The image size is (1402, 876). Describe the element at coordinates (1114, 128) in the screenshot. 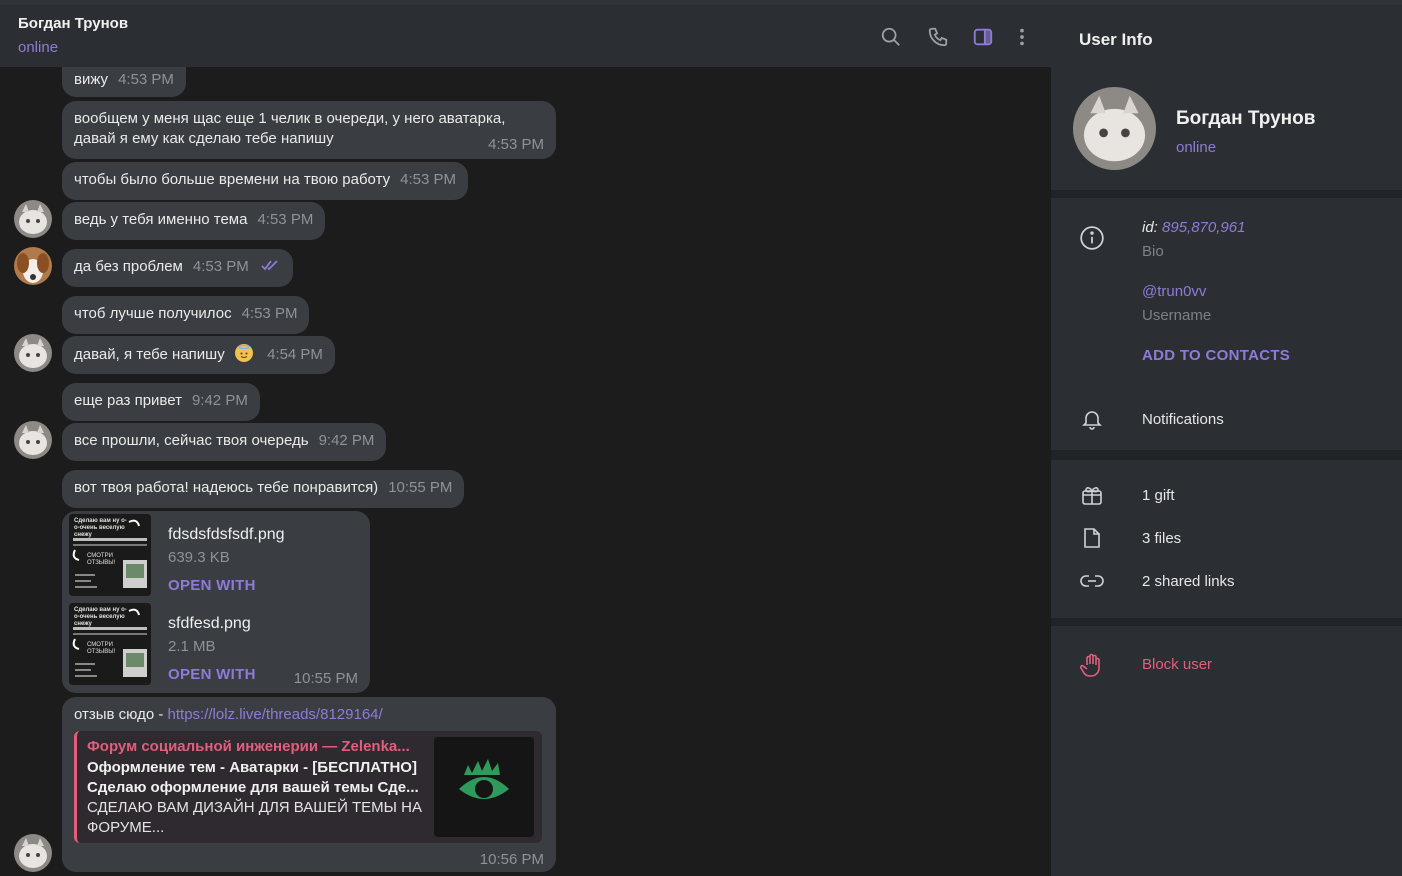

I see `profile-avatar` at that location.